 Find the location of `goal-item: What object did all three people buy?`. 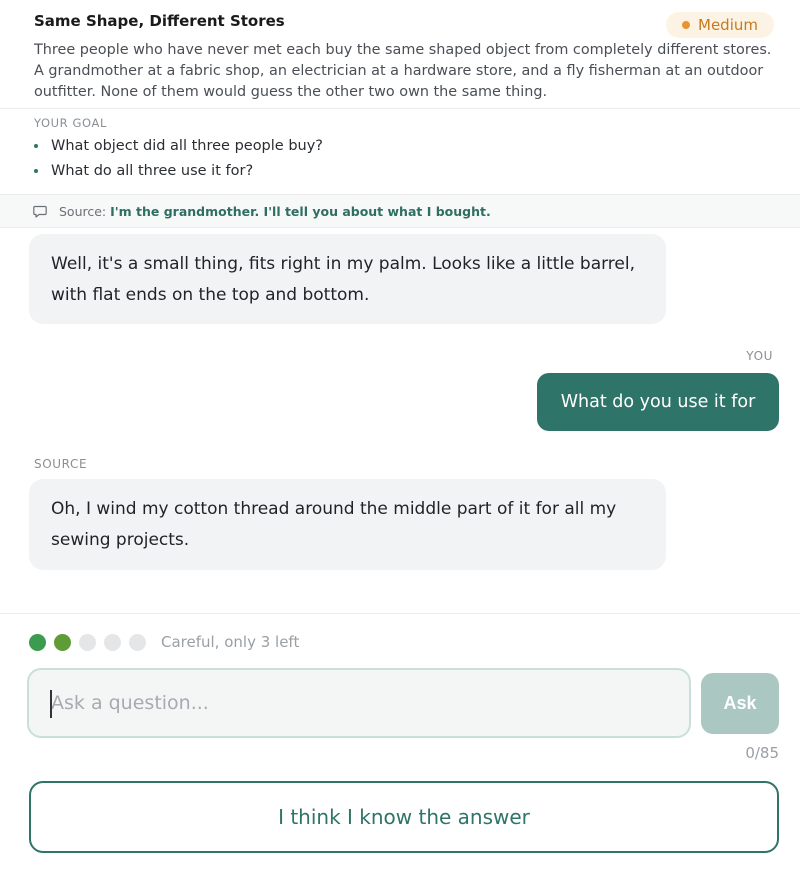

goal-item: What object did all three people buy? is located at coordinates (178, 146).